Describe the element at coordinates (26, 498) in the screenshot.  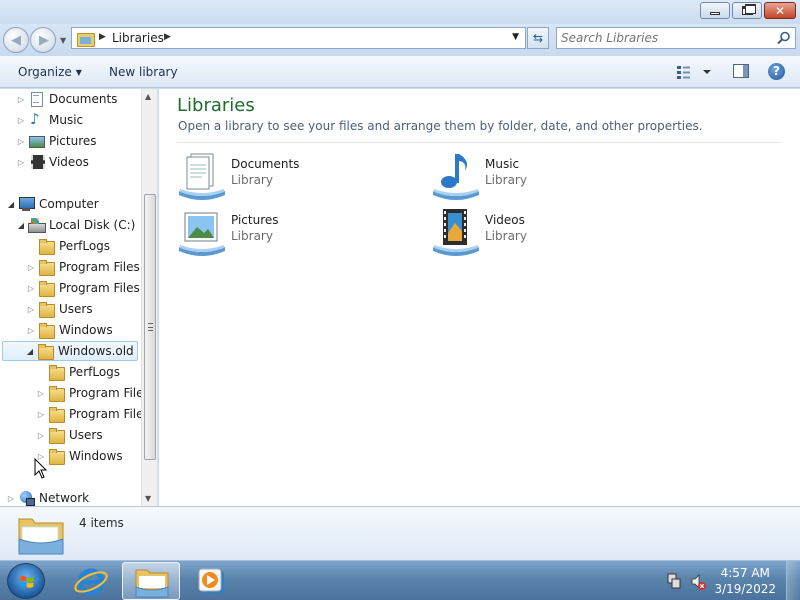
I see `network-icon` at that location.